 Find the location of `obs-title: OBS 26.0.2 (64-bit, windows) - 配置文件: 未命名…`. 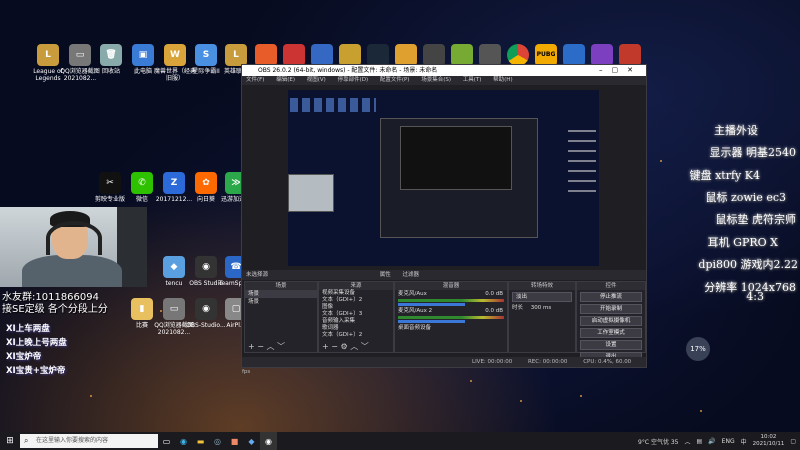

obs-title: OBS 26.0.2 (64-bit, windows) - 配置文件: 未命名… is located at coordinates (348, 70).